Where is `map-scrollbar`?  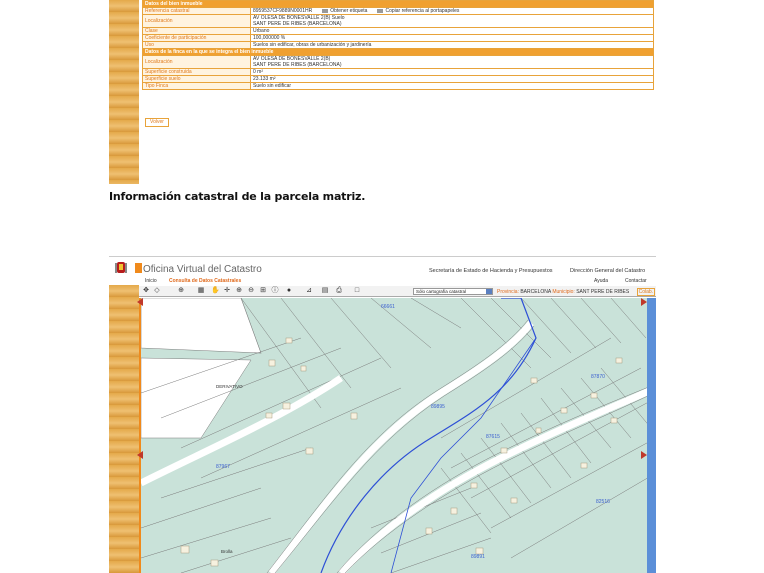 map-scrollbar is located at coordinates (651, 435).